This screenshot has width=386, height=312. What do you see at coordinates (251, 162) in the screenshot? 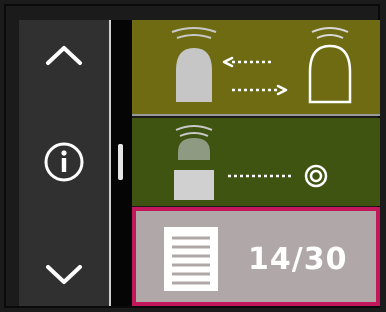
I see `tooth-target-icon` at bounding box center [251, 162].